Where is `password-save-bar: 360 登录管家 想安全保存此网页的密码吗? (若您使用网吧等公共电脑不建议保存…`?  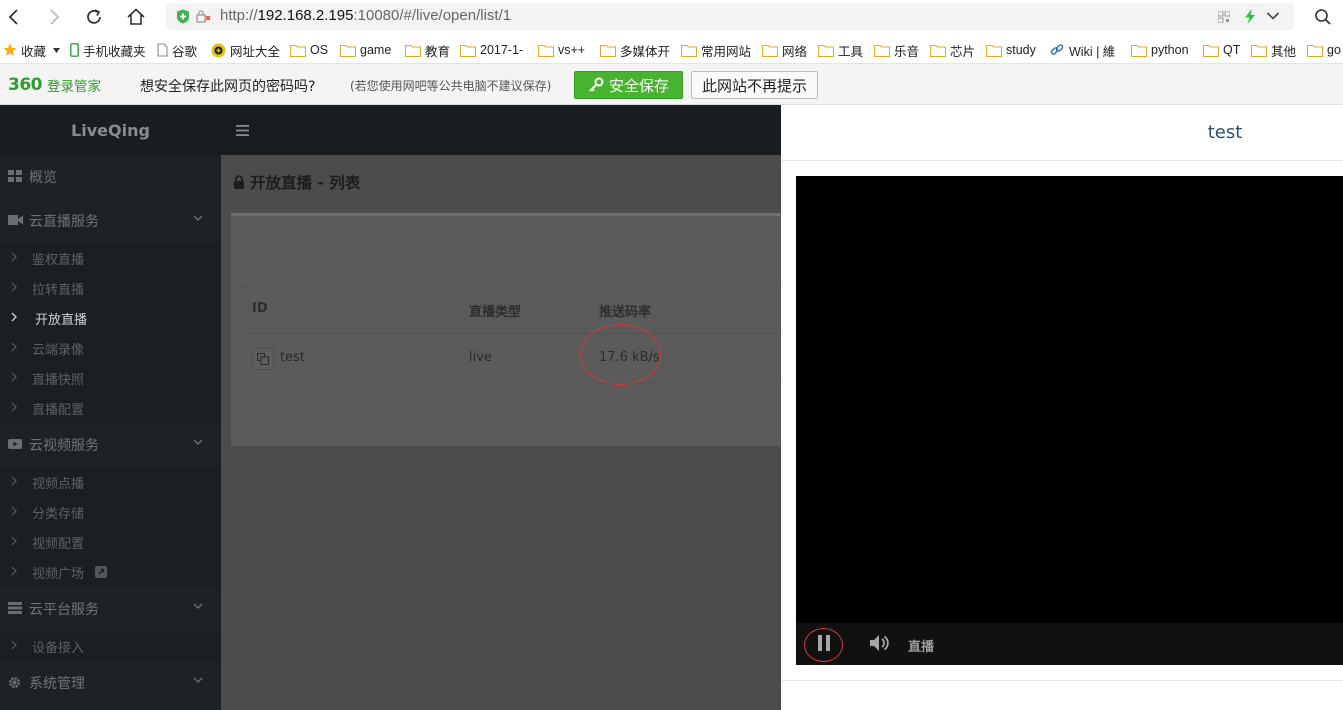
password-save-bar: 360 登录管家 想安全保存此网页的密码吗? (若您使用网吧等公共电脑不建议保存… is located at coordinates (671, 84).